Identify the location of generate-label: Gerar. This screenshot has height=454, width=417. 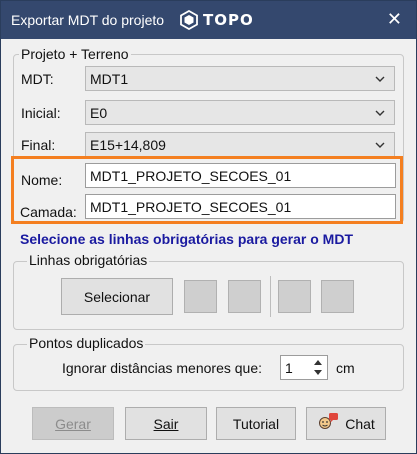
(73, 423).